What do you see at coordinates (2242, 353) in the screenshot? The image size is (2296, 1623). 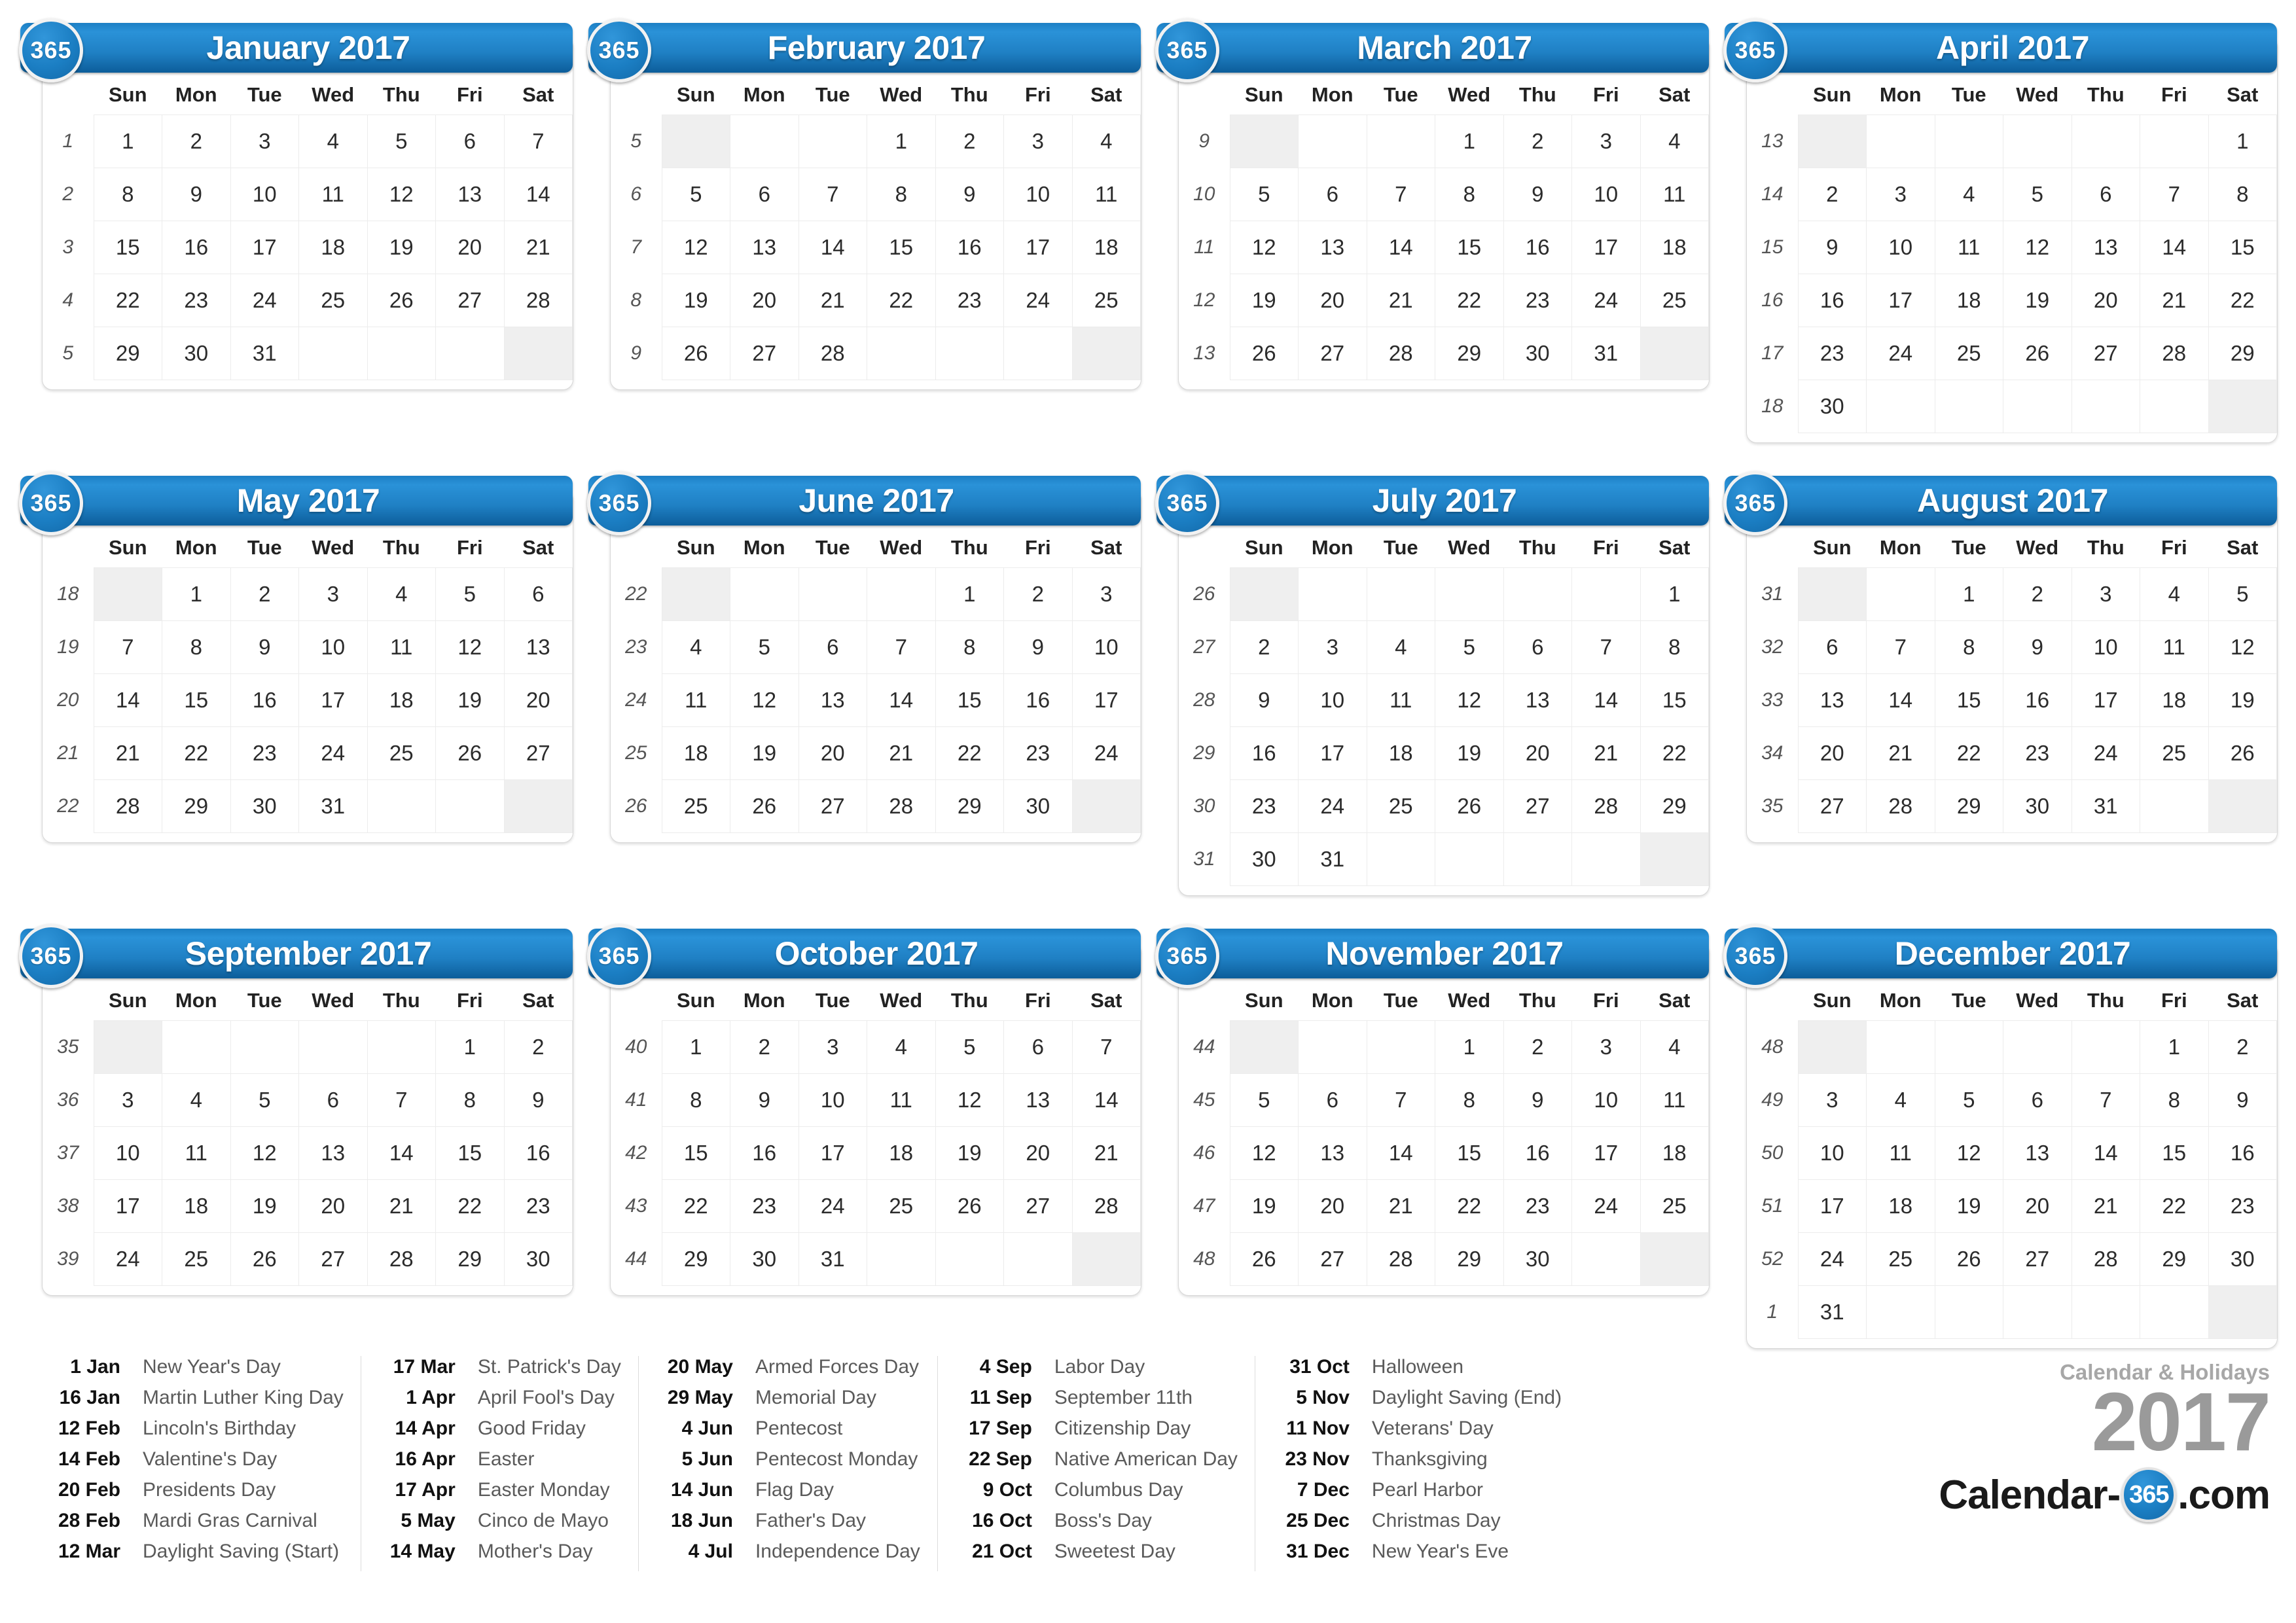 I see `day-cell: 29` at bounding box center [2242, 353].